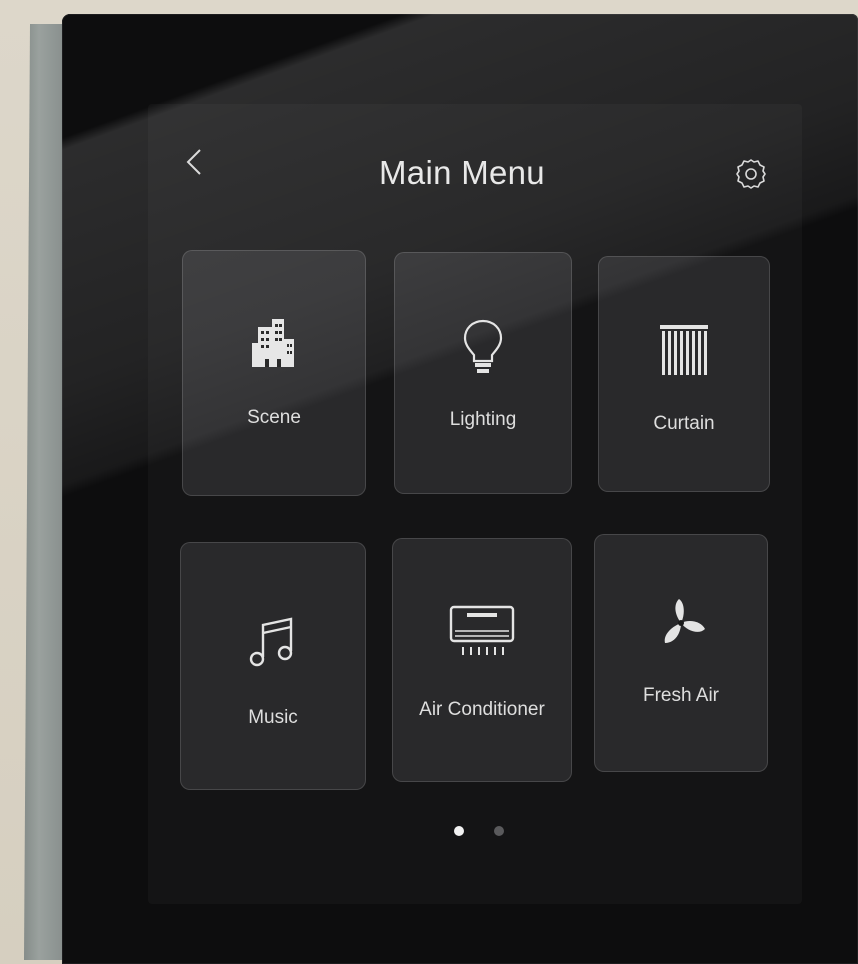 This screenshot has height=964, width=858. I want to click on chevron-left-icon, so click(193, 162).